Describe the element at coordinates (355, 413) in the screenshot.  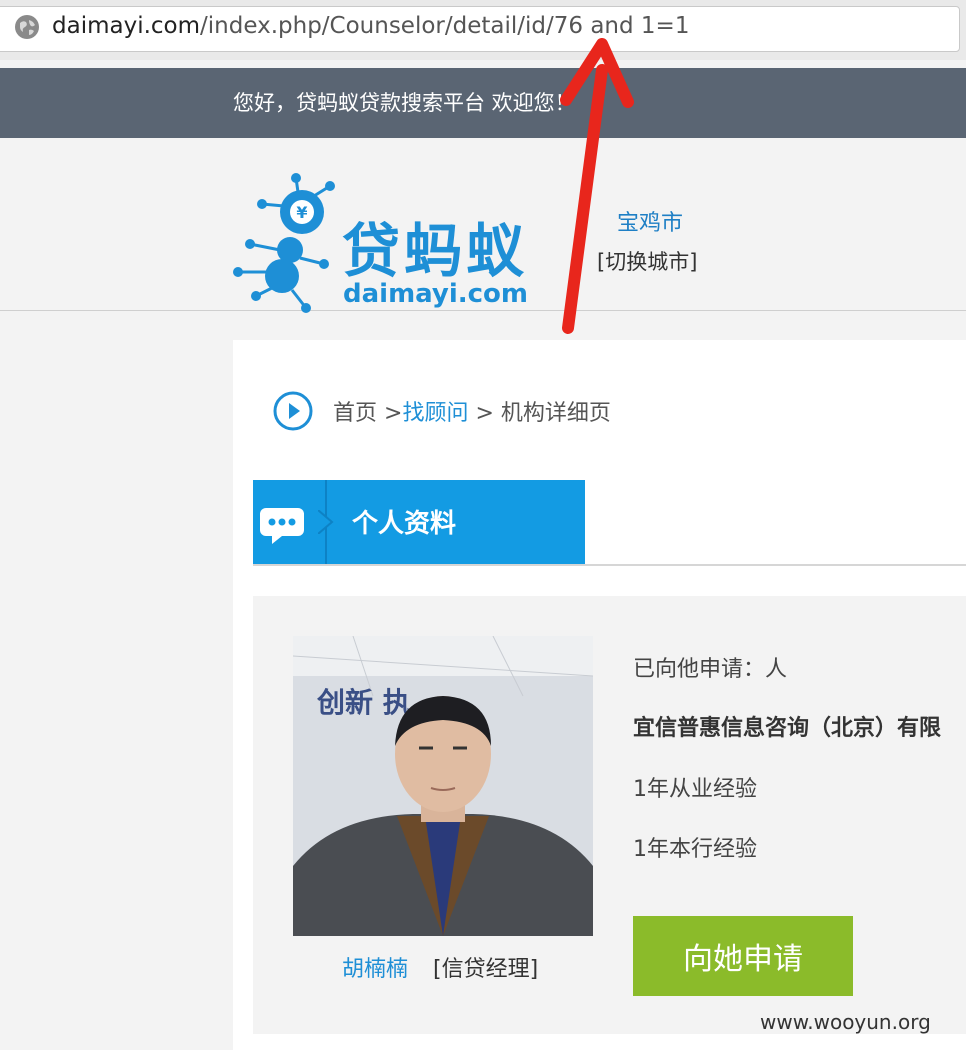
I see `breadcrumb-home: 首页` at that location.